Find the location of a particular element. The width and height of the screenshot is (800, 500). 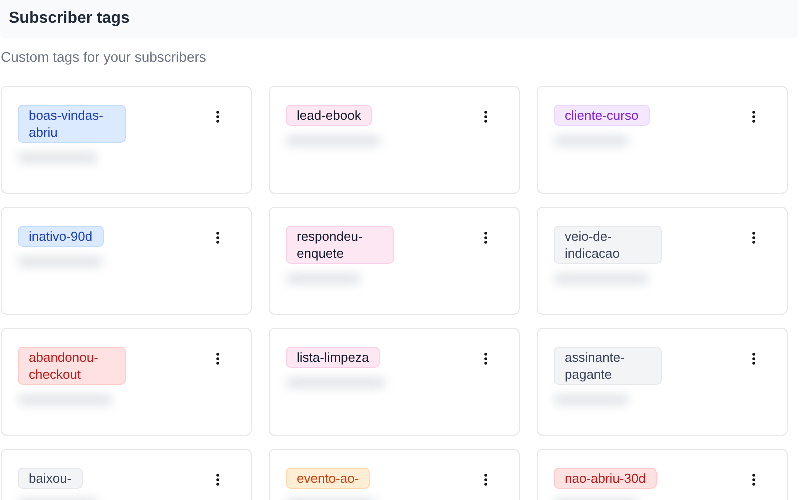

tag-chip: respondeu-enquete is located at coordinates (340, 245).